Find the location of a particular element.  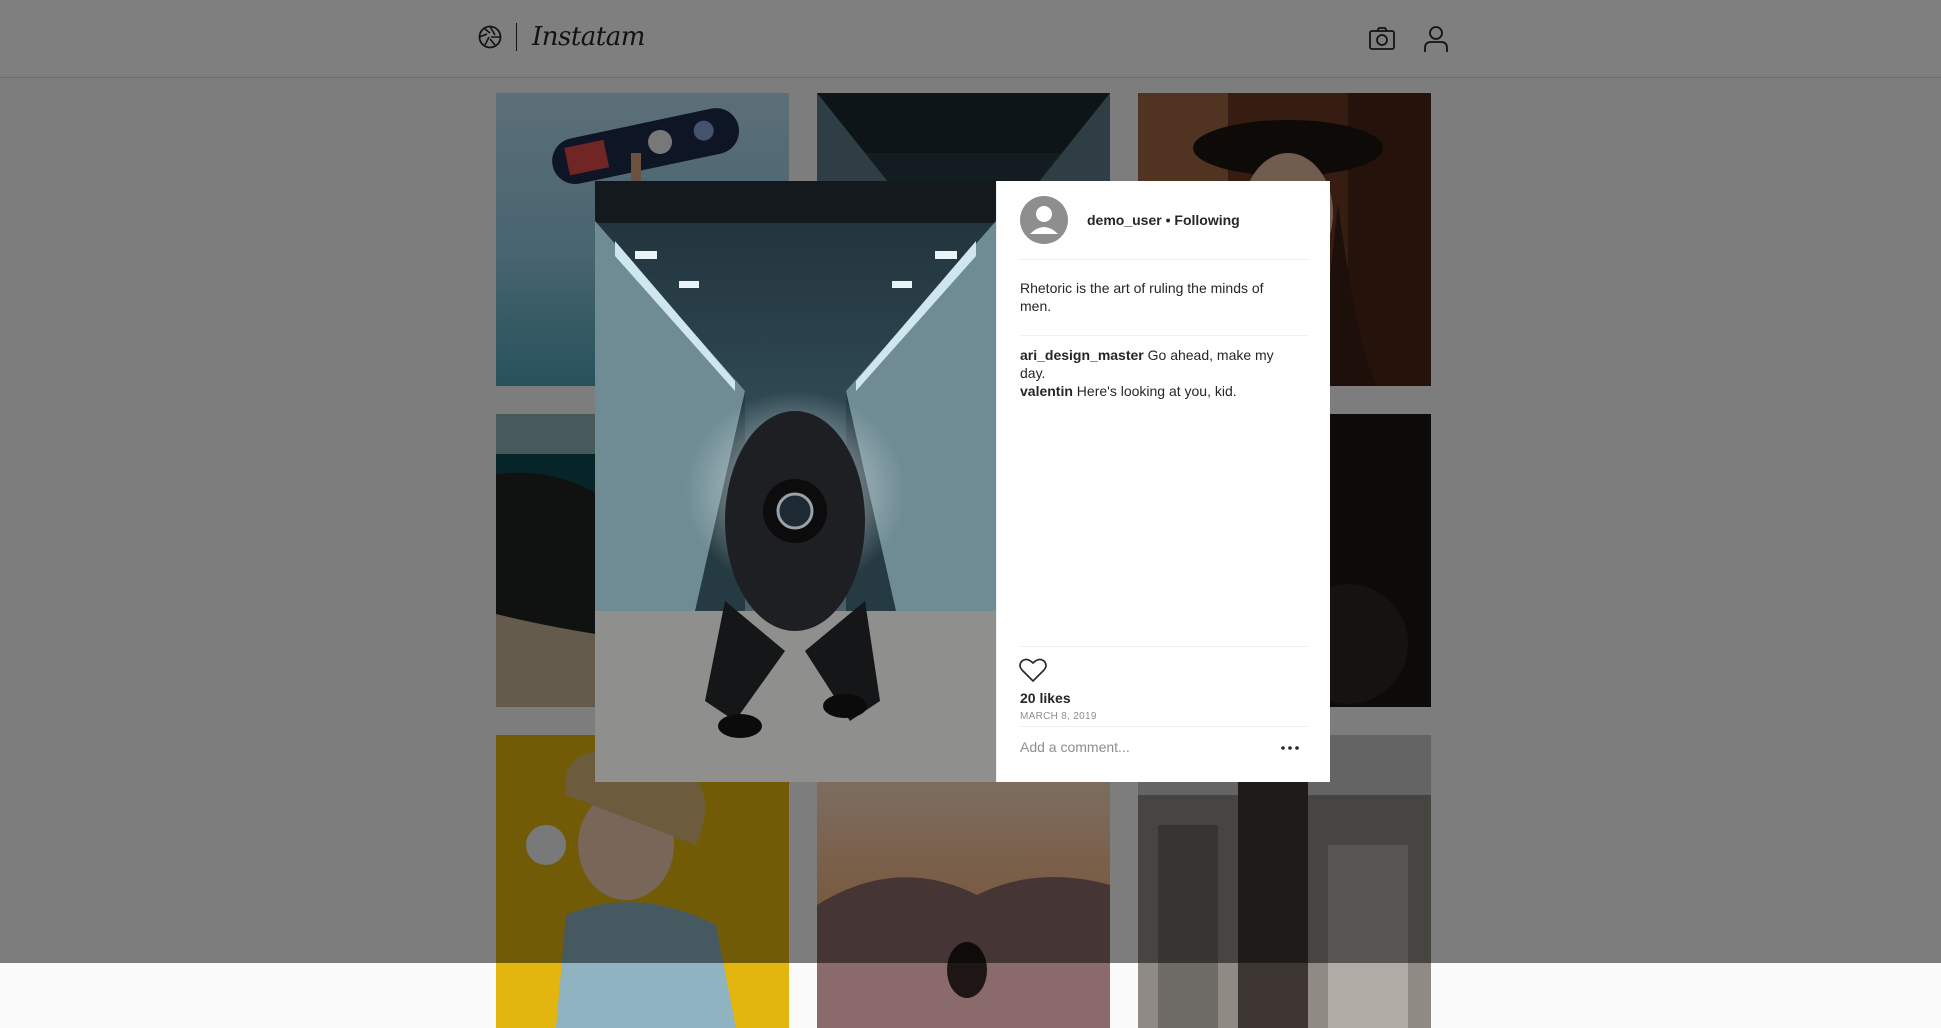

author-username: demo_user is located at coordinates (1124, 220).